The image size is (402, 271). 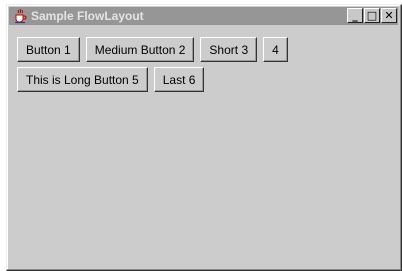 I want to click on window-controls: _ □ ✕, so click(x=371, y=15).